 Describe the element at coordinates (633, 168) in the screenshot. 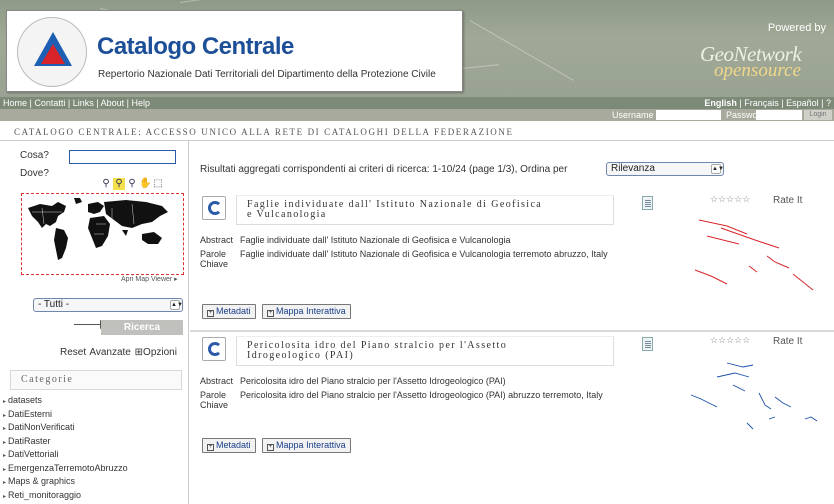

I see `order-by-value: Rilevanza` at that location.